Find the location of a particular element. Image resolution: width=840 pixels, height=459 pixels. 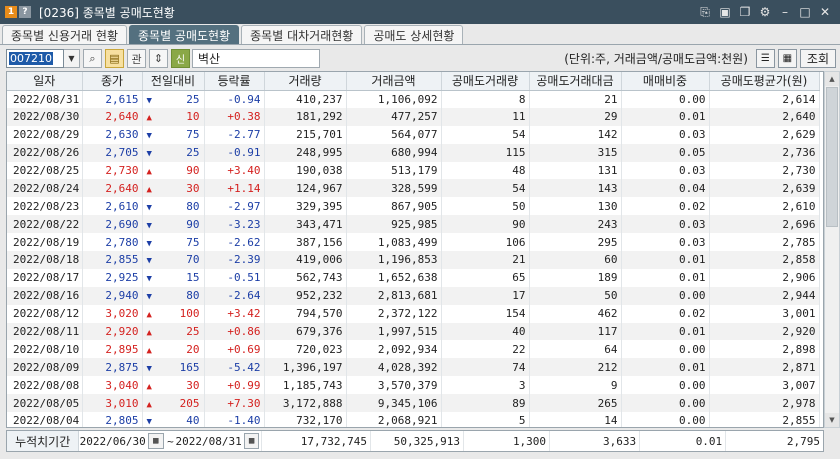

close-icon: ✕ is located at coordinates (825, 12).